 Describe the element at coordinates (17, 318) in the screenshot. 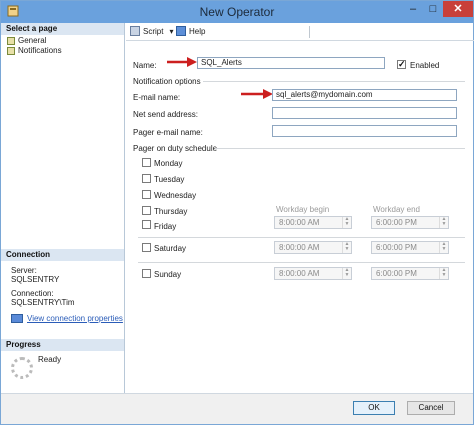

I see `properties-icon` at that location.